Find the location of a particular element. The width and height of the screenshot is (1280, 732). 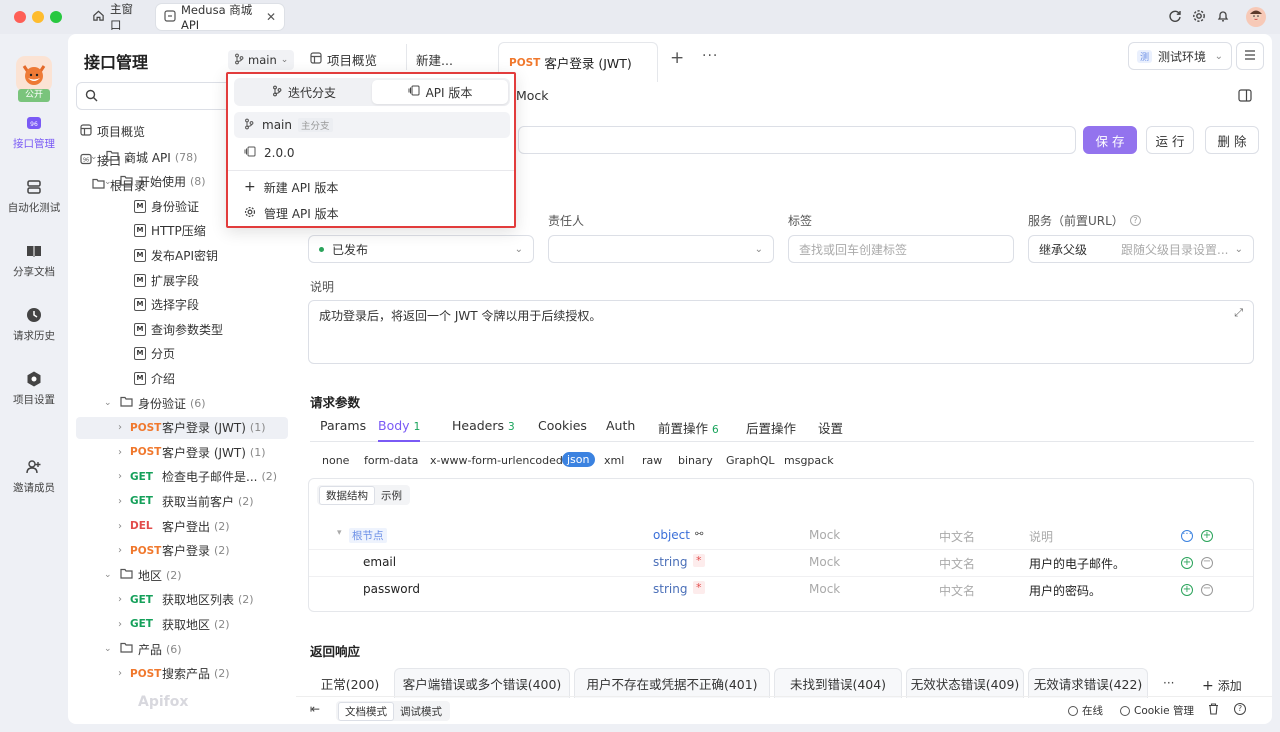

tree-folder: ⌄ 开始使用 (8) is located at coordinates (155, 182).